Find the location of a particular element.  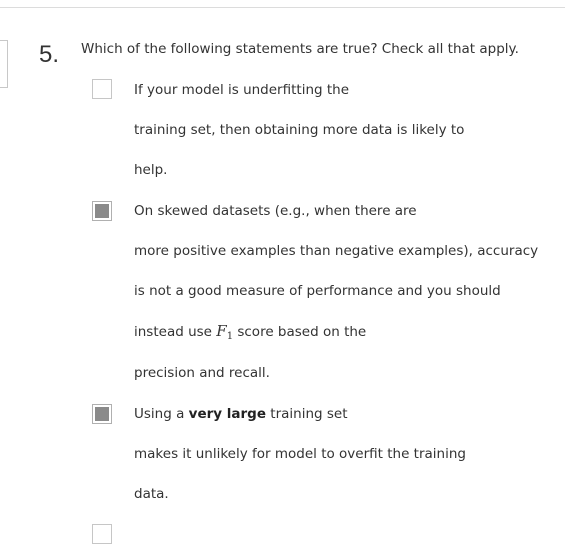

option-3-line-1: Using a very large training set is located at coordinates (241, 414).